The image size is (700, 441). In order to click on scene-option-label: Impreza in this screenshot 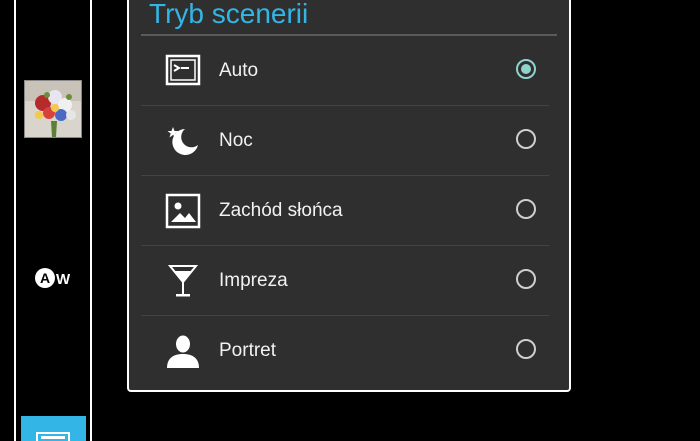, I will do `click(253, 280)`.